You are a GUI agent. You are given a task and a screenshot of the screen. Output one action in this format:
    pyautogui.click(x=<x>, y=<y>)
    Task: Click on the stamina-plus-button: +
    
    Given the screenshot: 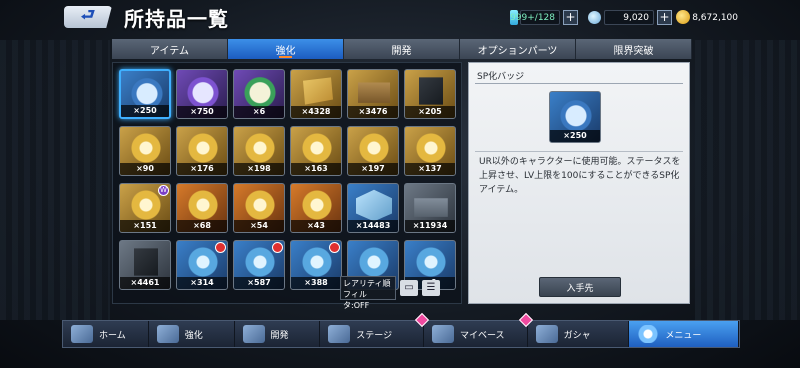 What is the action you would take?
    pyautogui.click(x=570, y=17)
    